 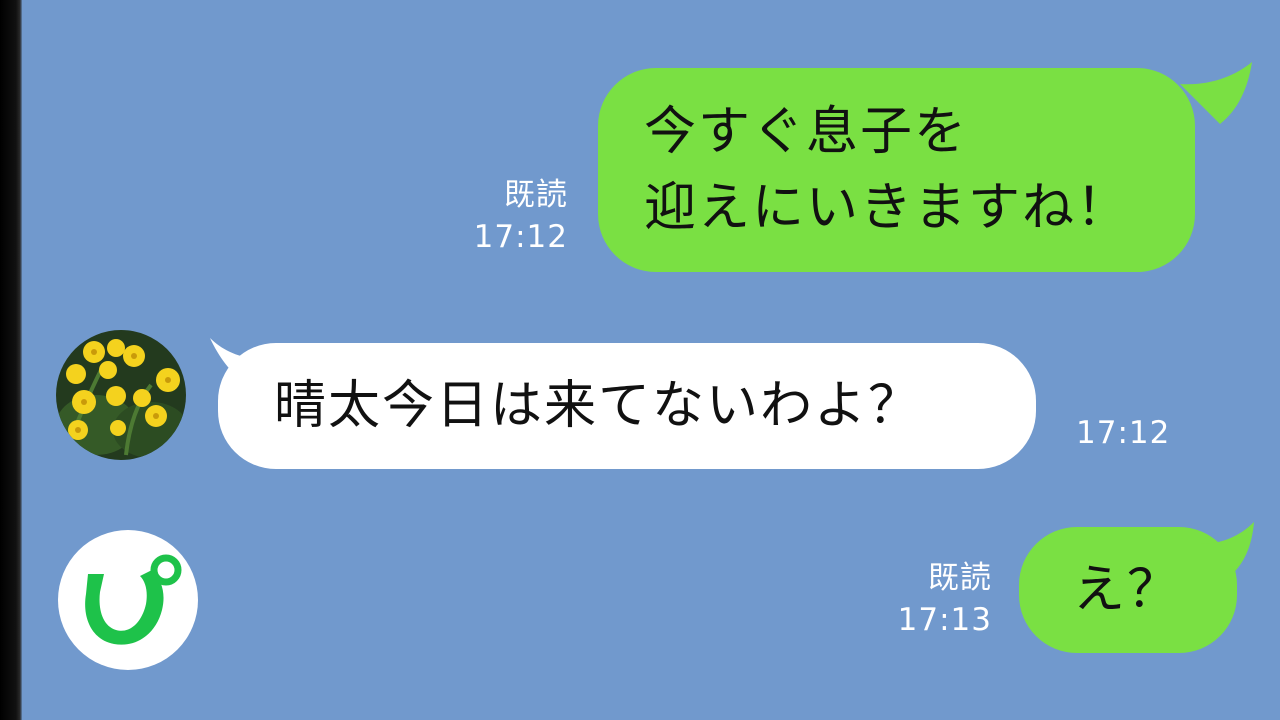 I want to click on message-text-line: え？, so click(x=1127, y=590).